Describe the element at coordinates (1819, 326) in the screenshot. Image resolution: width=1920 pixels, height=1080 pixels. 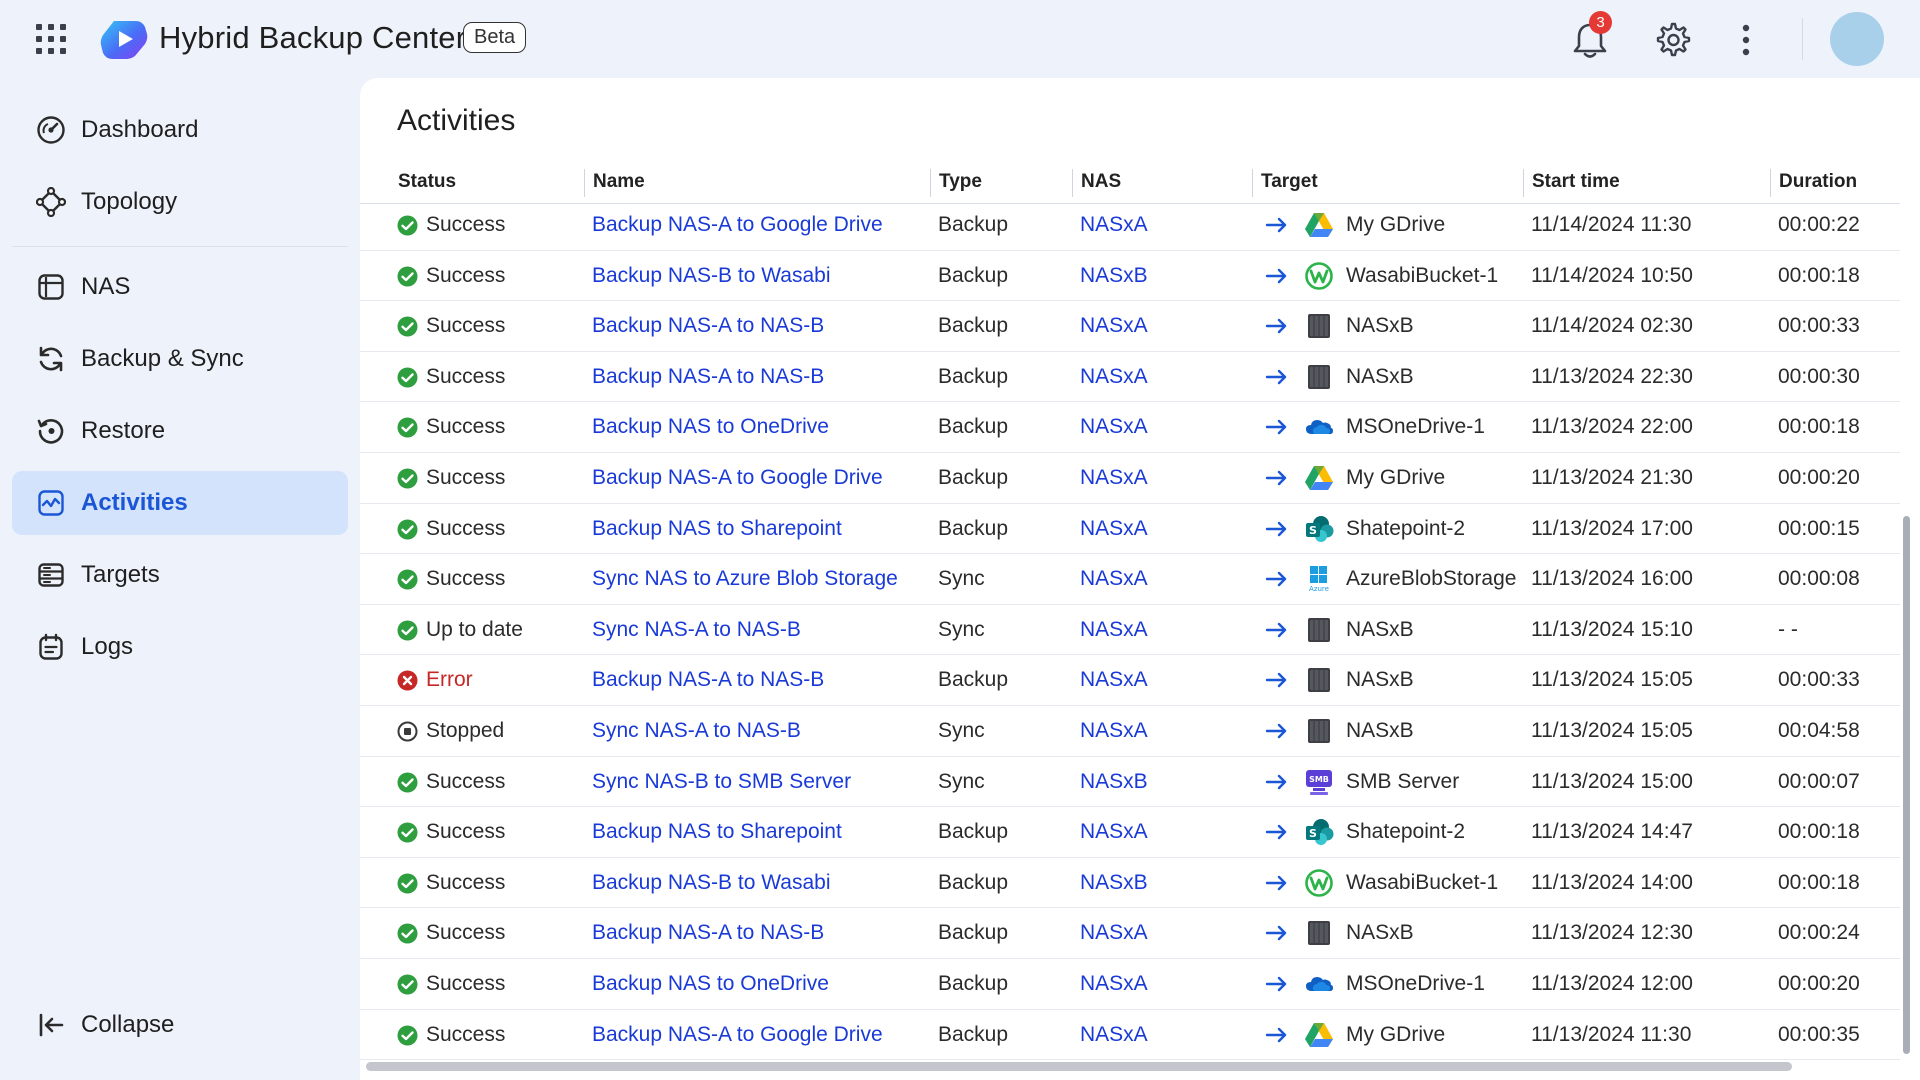
I see `duration: 00:00:33` at that location.